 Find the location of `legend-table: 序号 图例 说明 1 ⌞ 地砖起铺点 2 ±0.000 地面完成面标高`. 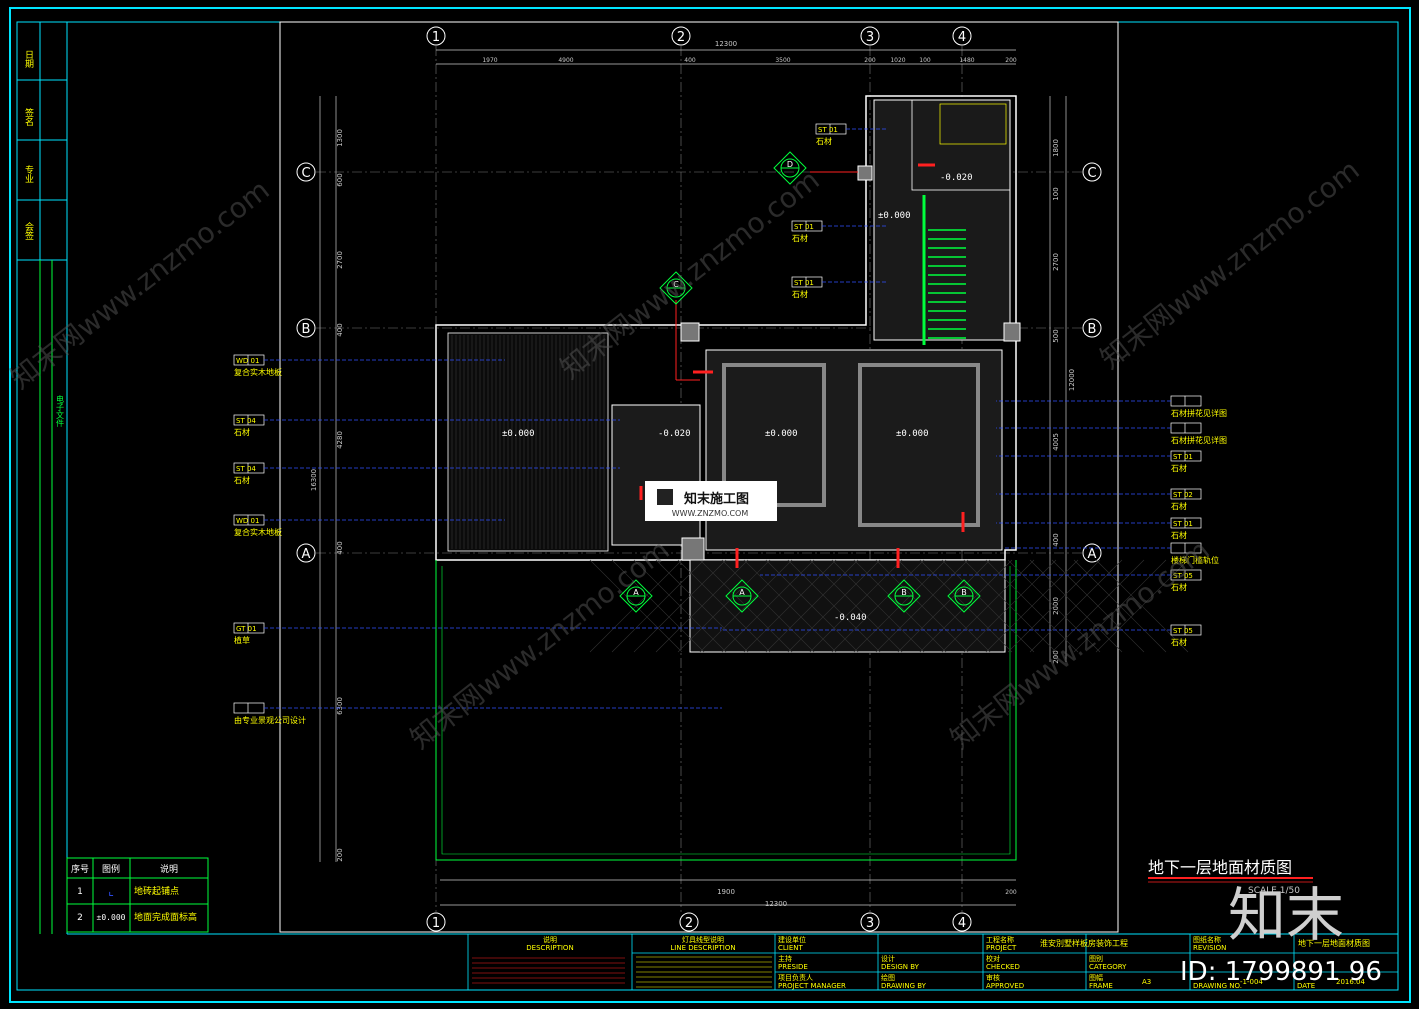

legend-table: 序号 图例 说明 1 ⌞ 地砖起铺点 2 ±0.000 地面完成面标高 is located at coordinates (137, 895).